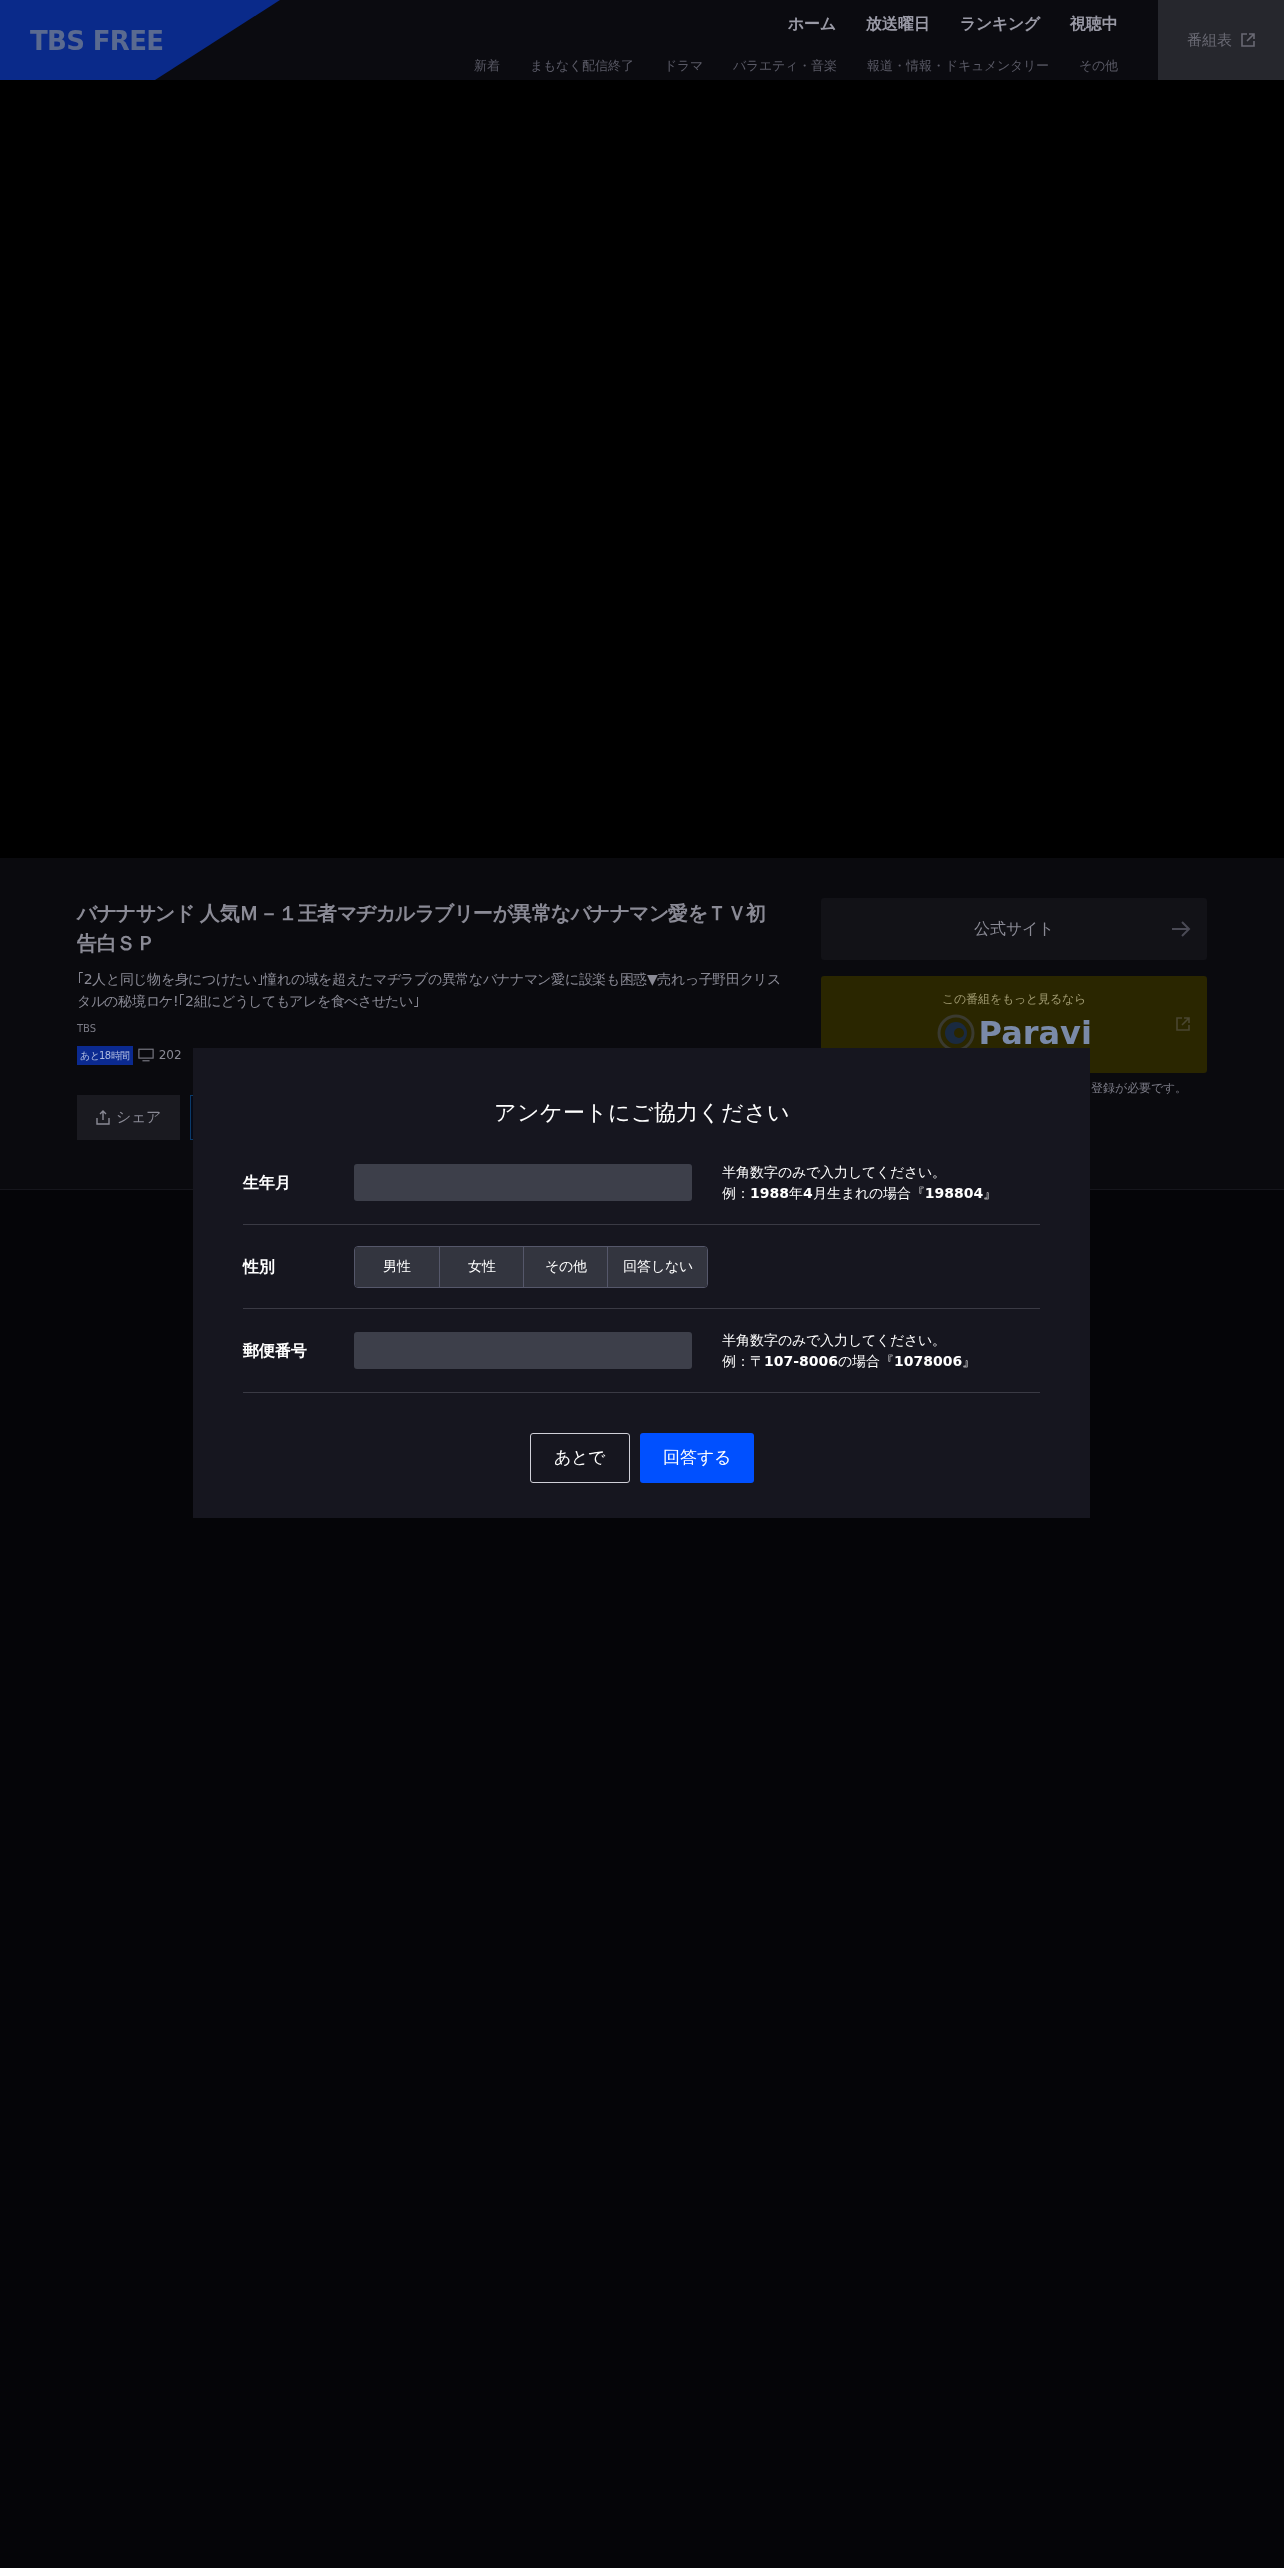 The width and height of the screenshot is (1284, 2568). Describe the element at coordinates (1181, 929) in the screenshot. I see `arrow-right-icon` at that location.